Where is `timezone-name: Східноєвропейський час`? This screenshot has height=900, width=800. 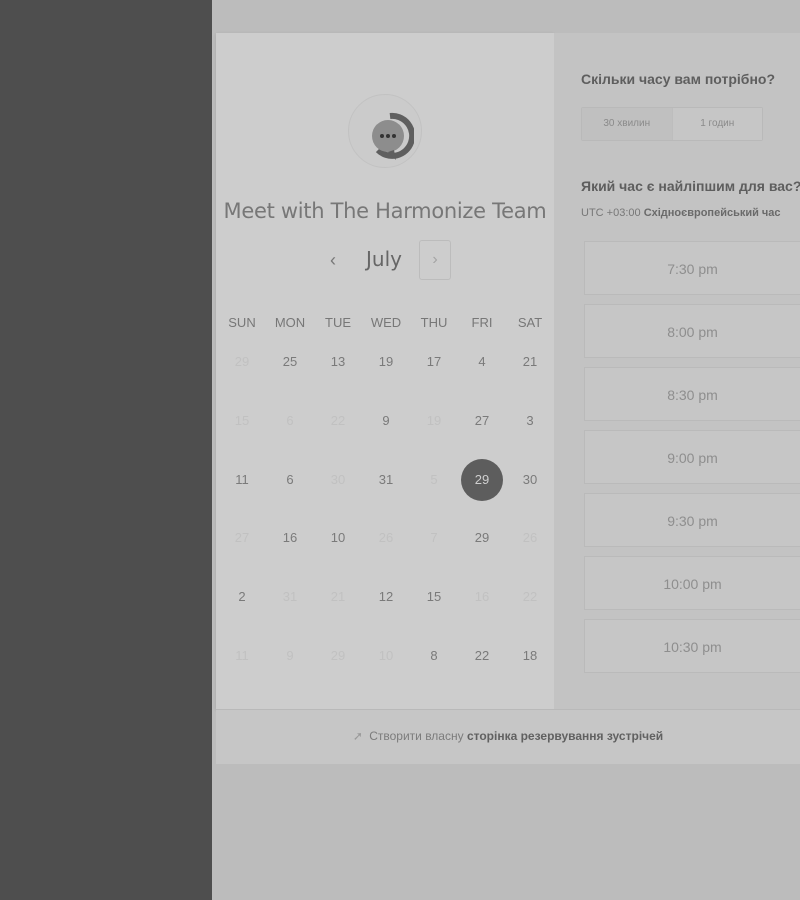
timezone-name: Східноєвропейський час is located at coordinates (712, 213).